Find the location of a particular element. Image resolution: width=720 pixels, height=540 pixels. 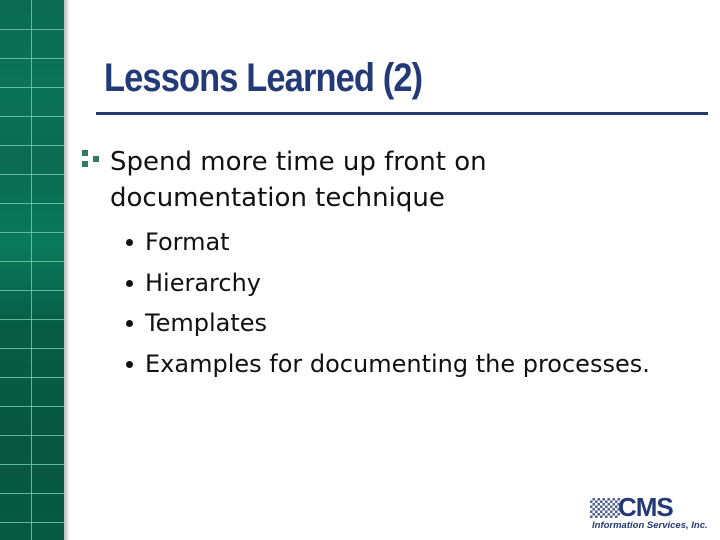

list-item: Hierarchy is located at coordinates (388, 283).